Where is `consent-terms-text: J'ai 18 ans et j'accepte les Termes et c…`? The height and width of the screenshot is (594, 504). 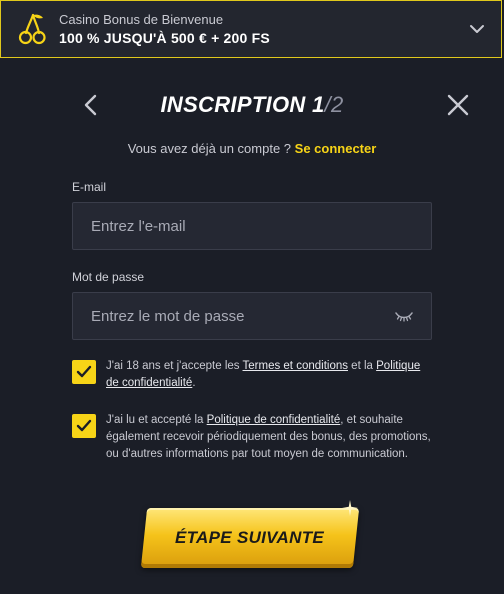 consent-terms-text: J'ai 18 ans et j'accepte les Termes et c… is located at coordinates (269, 375).